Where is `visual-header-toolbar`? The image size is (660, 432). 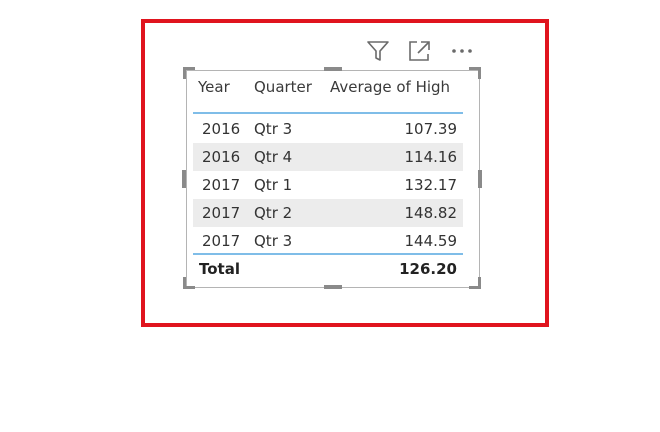 visual-header-toolbar is located at coordinates (422, 51).